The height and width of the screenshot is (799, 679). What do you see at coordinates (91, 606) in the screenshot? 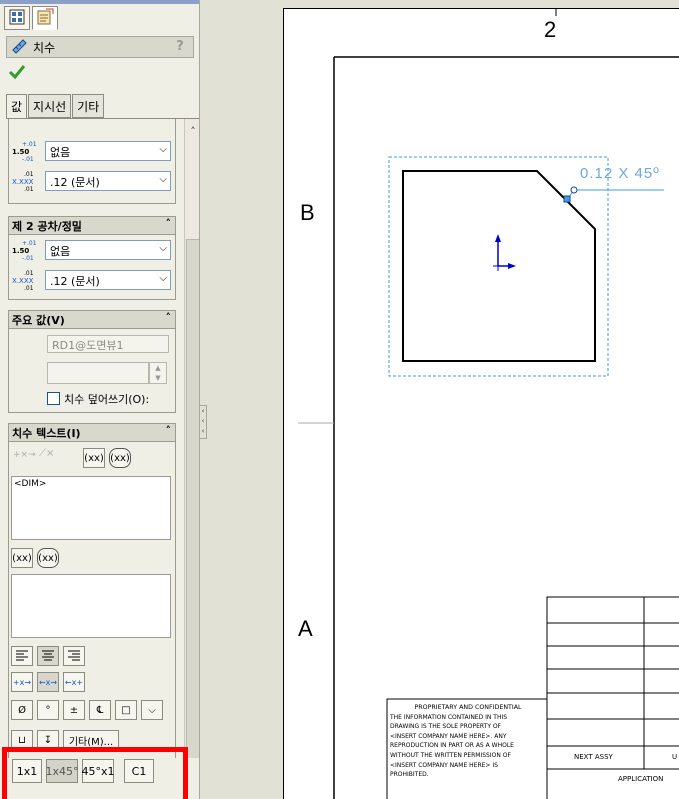
I see `dim-text-below-field` at bounding box center [91, 606].